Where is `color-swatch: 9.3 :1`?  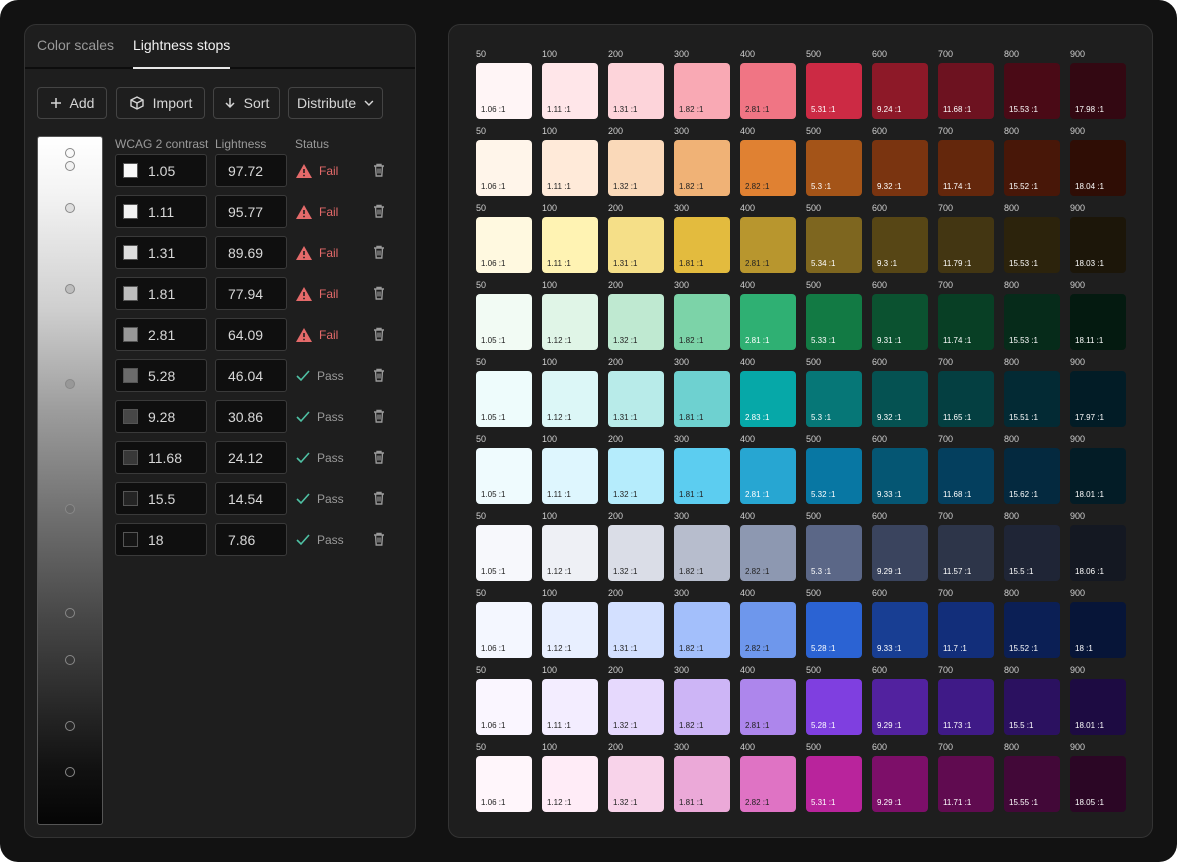 color-swatch: 9.3 :1 is located at coordinates (900, 245).